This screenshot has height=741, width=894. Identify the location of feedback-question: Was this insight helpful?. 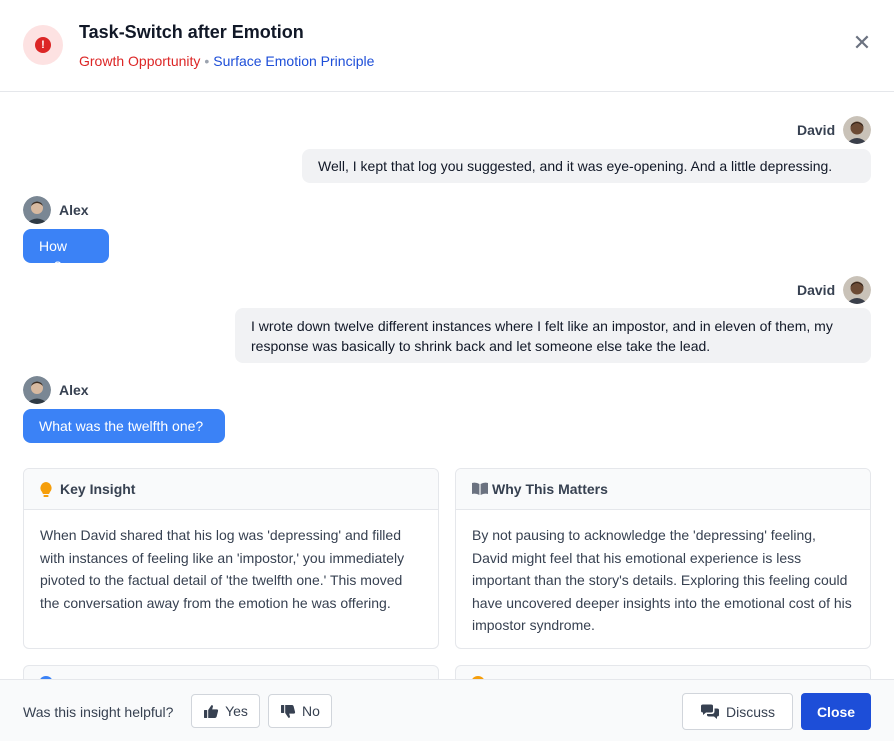
(98, 712).